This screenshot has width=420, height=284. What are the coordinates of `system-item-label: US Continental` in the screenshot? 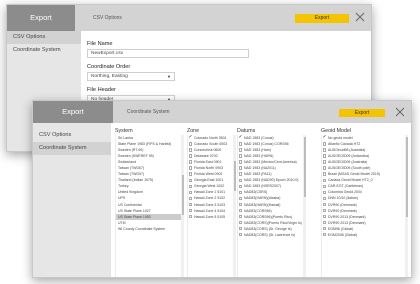 It's located at (130, 204).